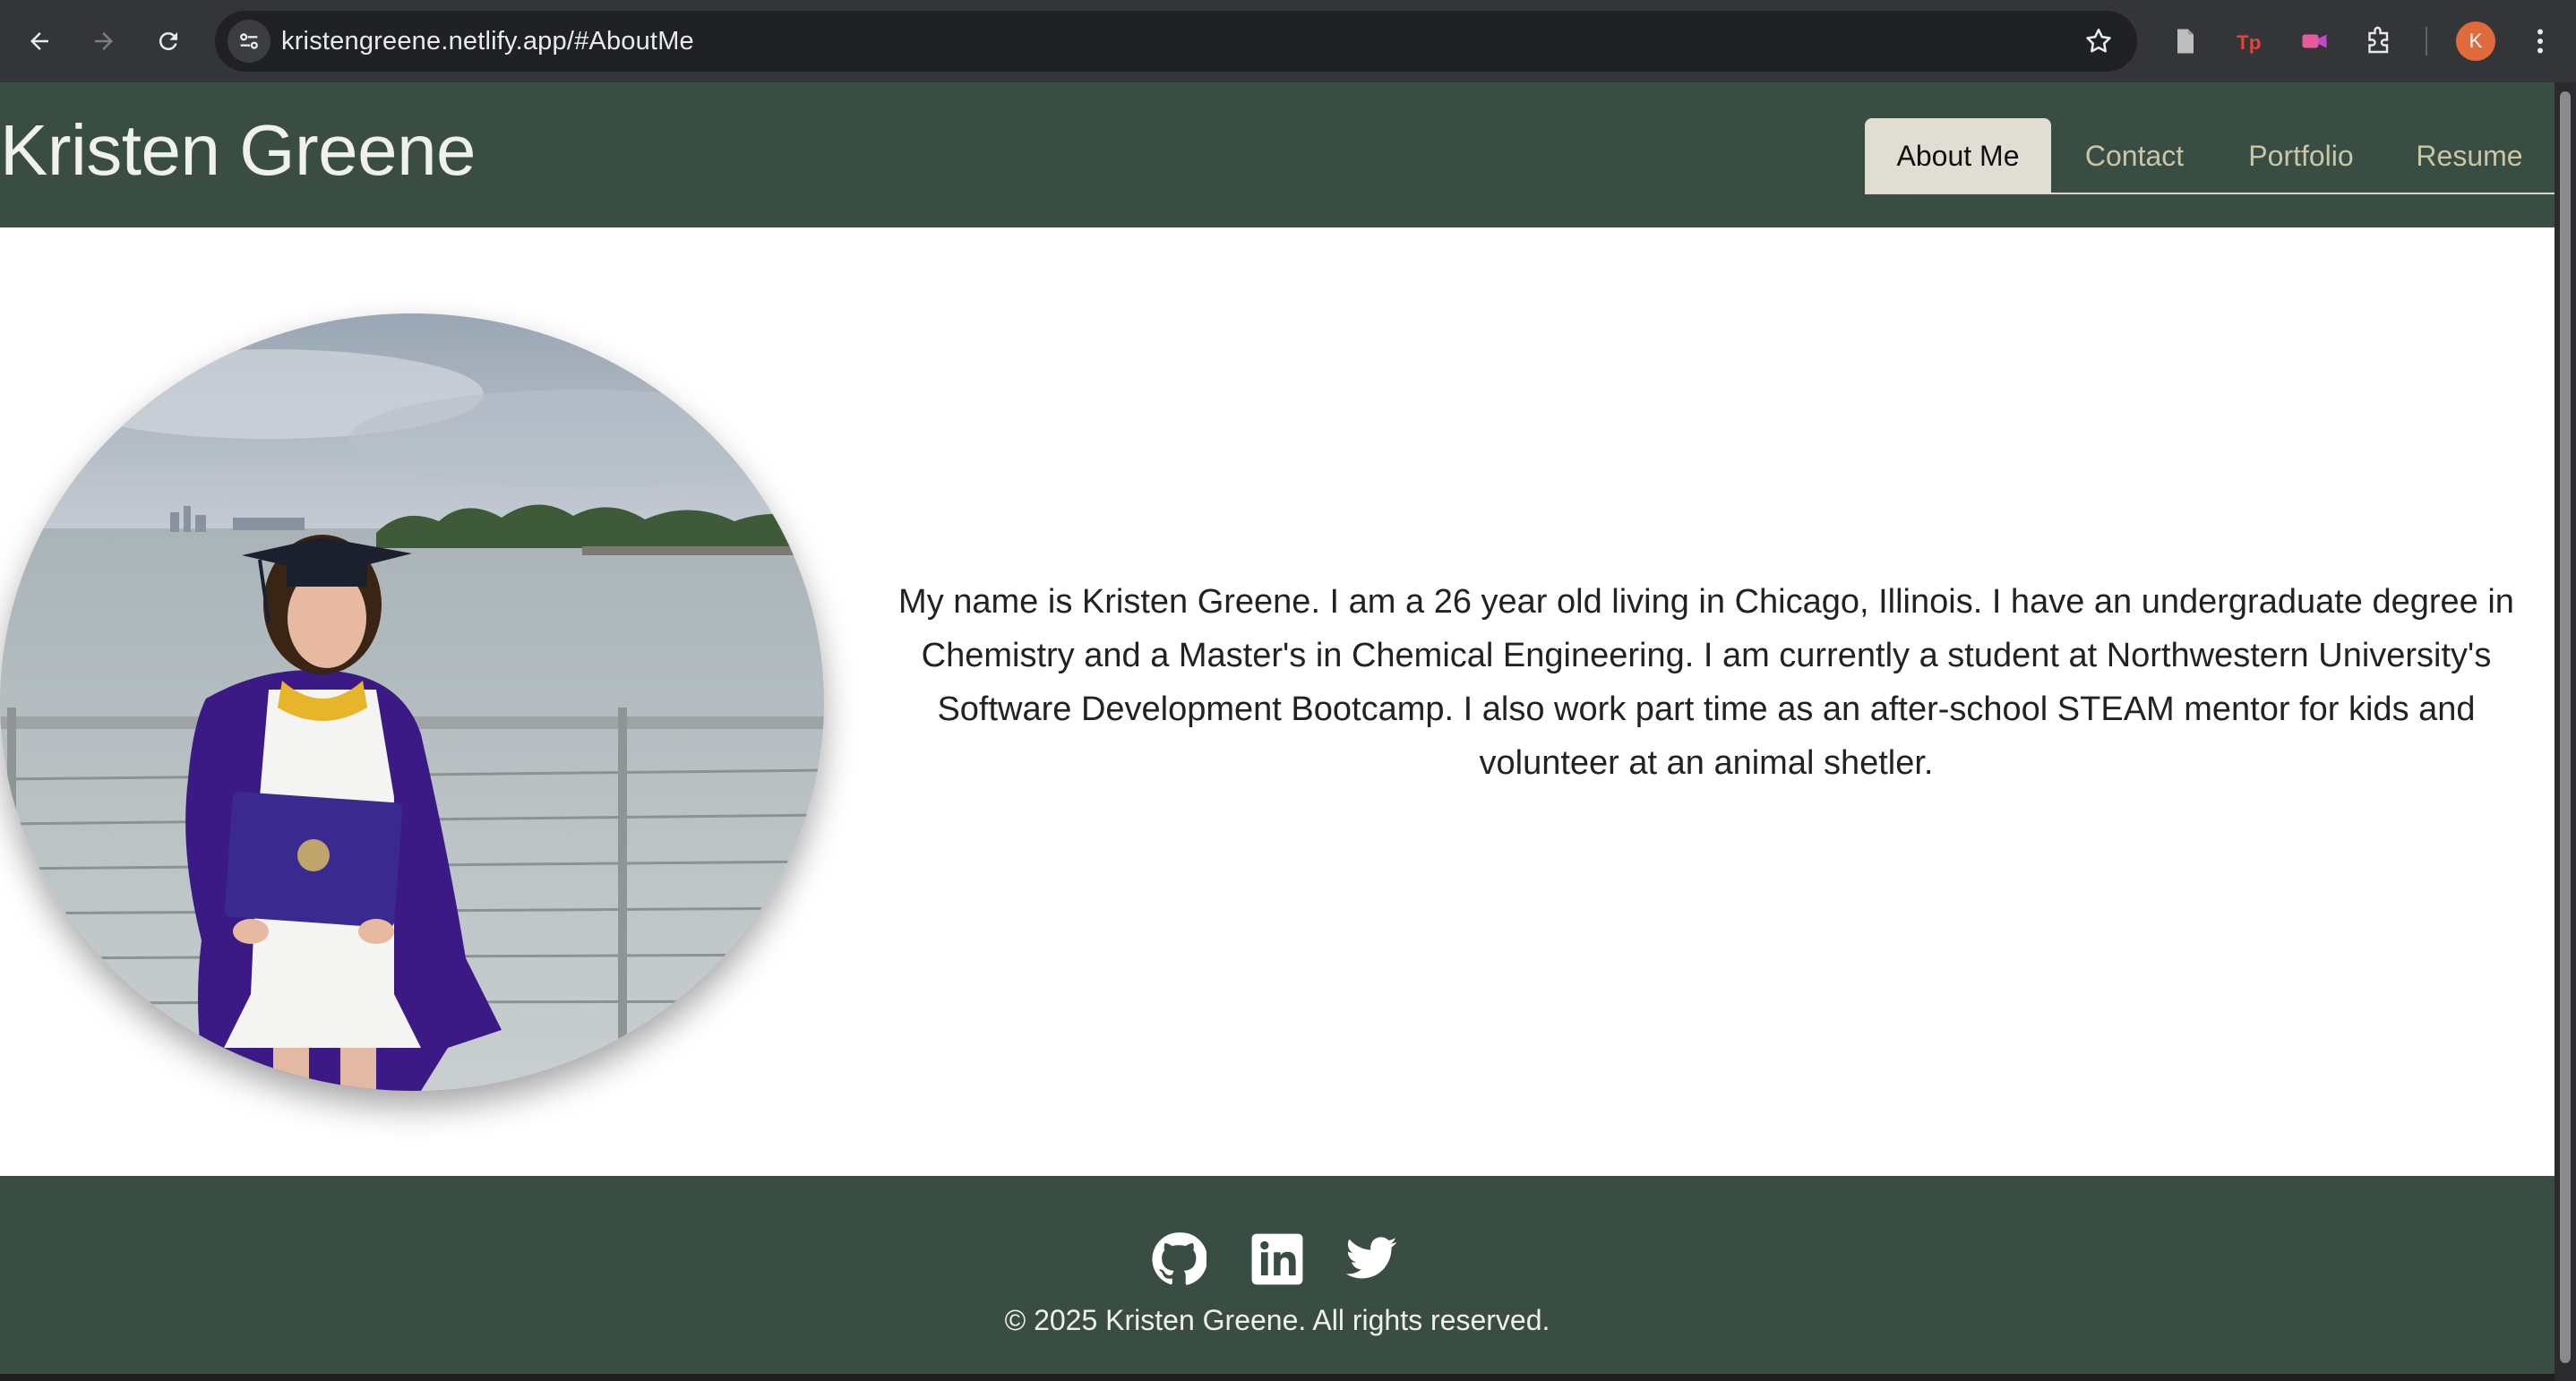 This screenshot has height=1381, width=2576. I want to click on back-icon, so click(39, 41).